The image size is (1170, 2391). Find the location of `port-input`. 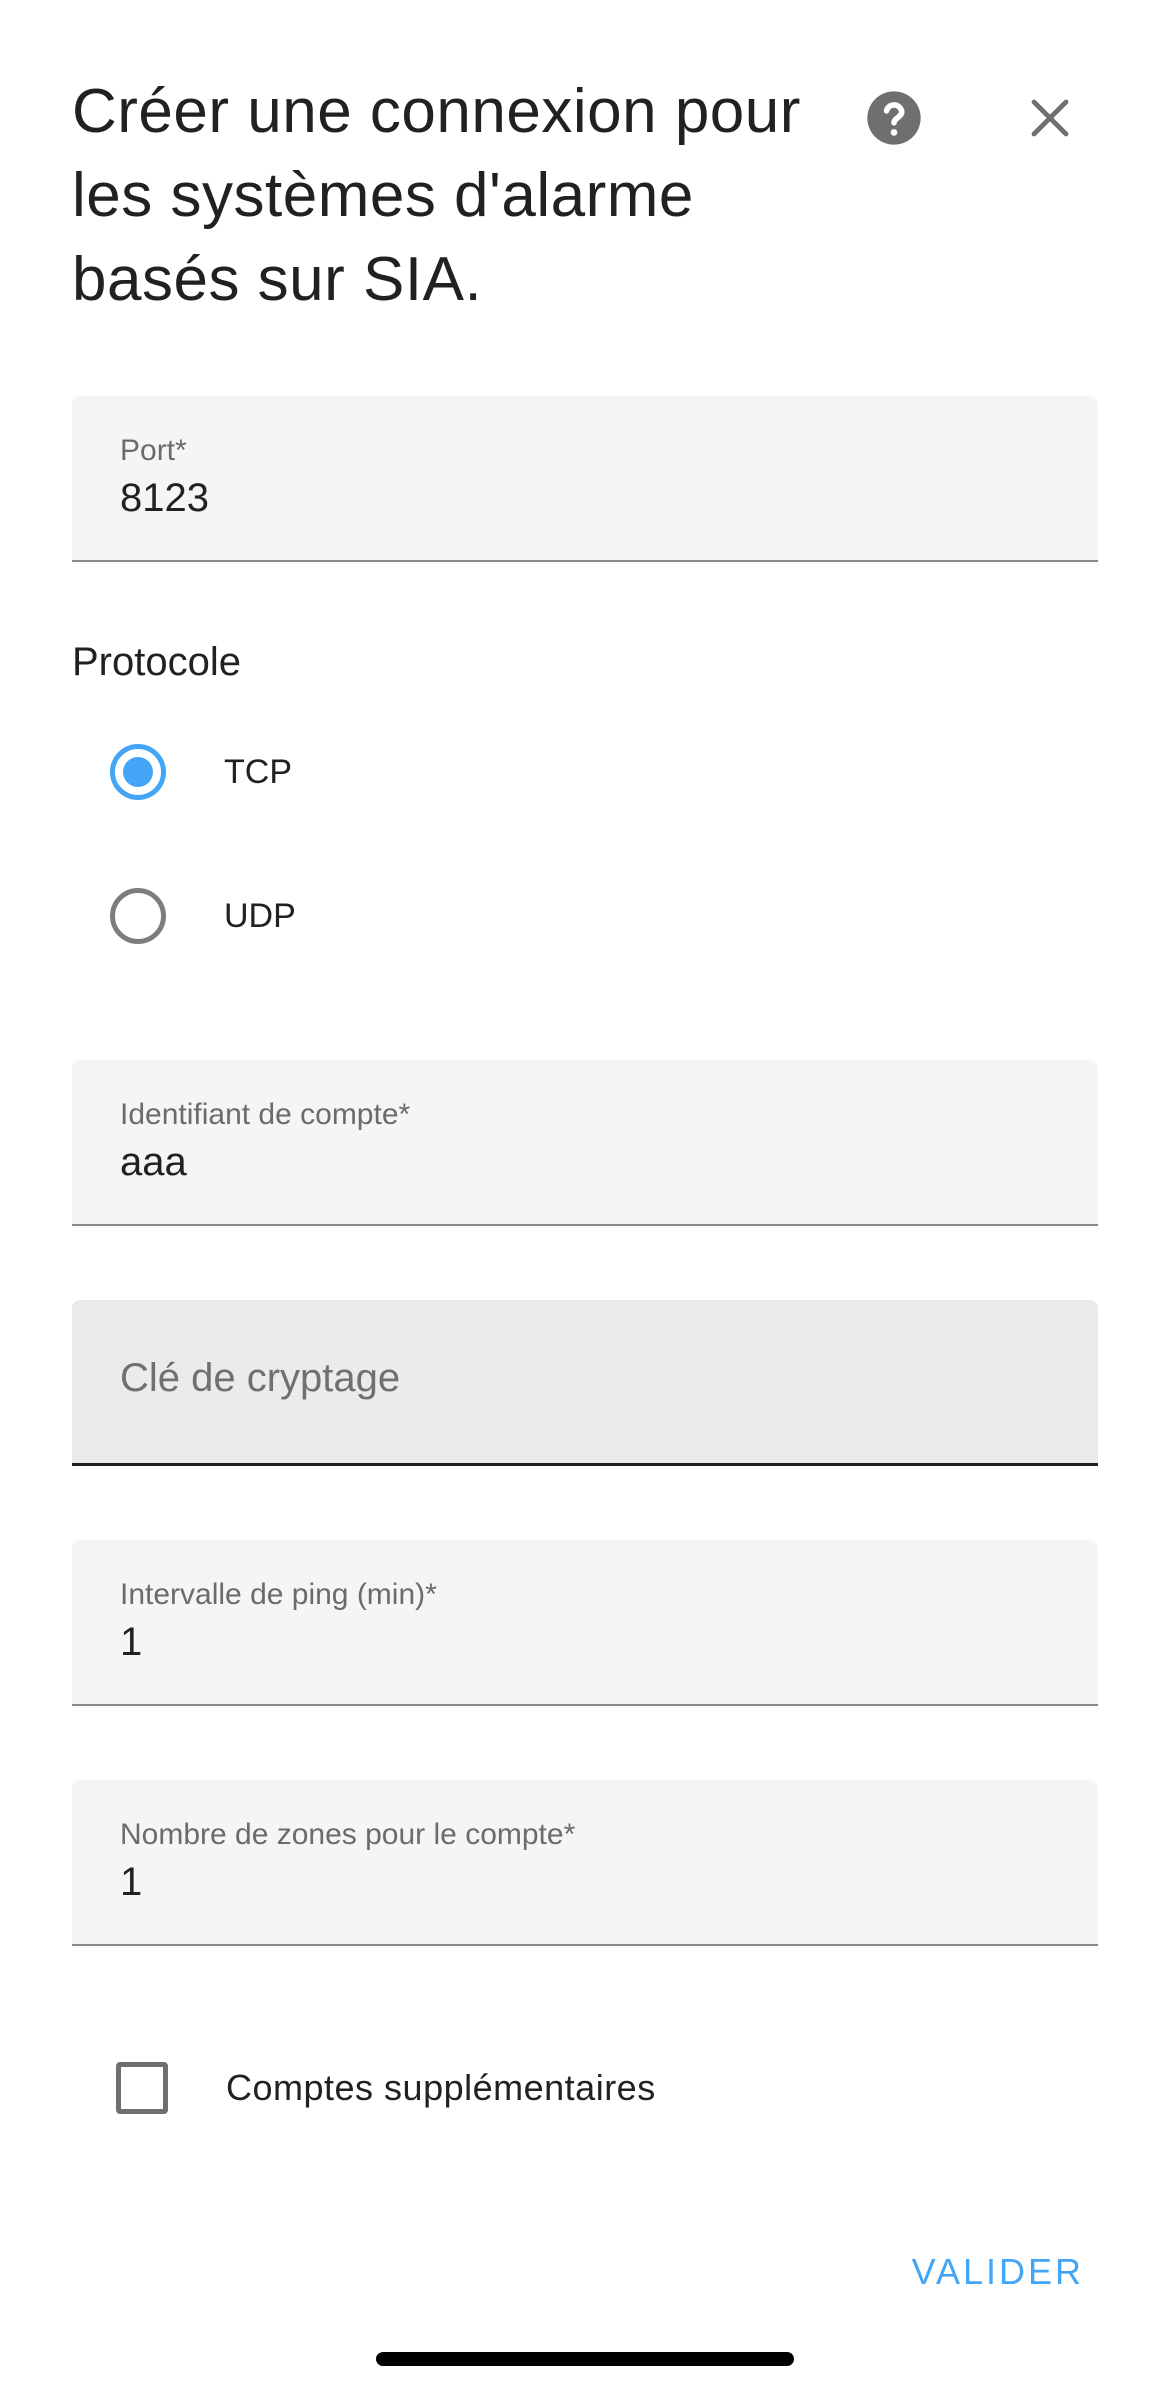

port-input is located at coordinates (570, 498).